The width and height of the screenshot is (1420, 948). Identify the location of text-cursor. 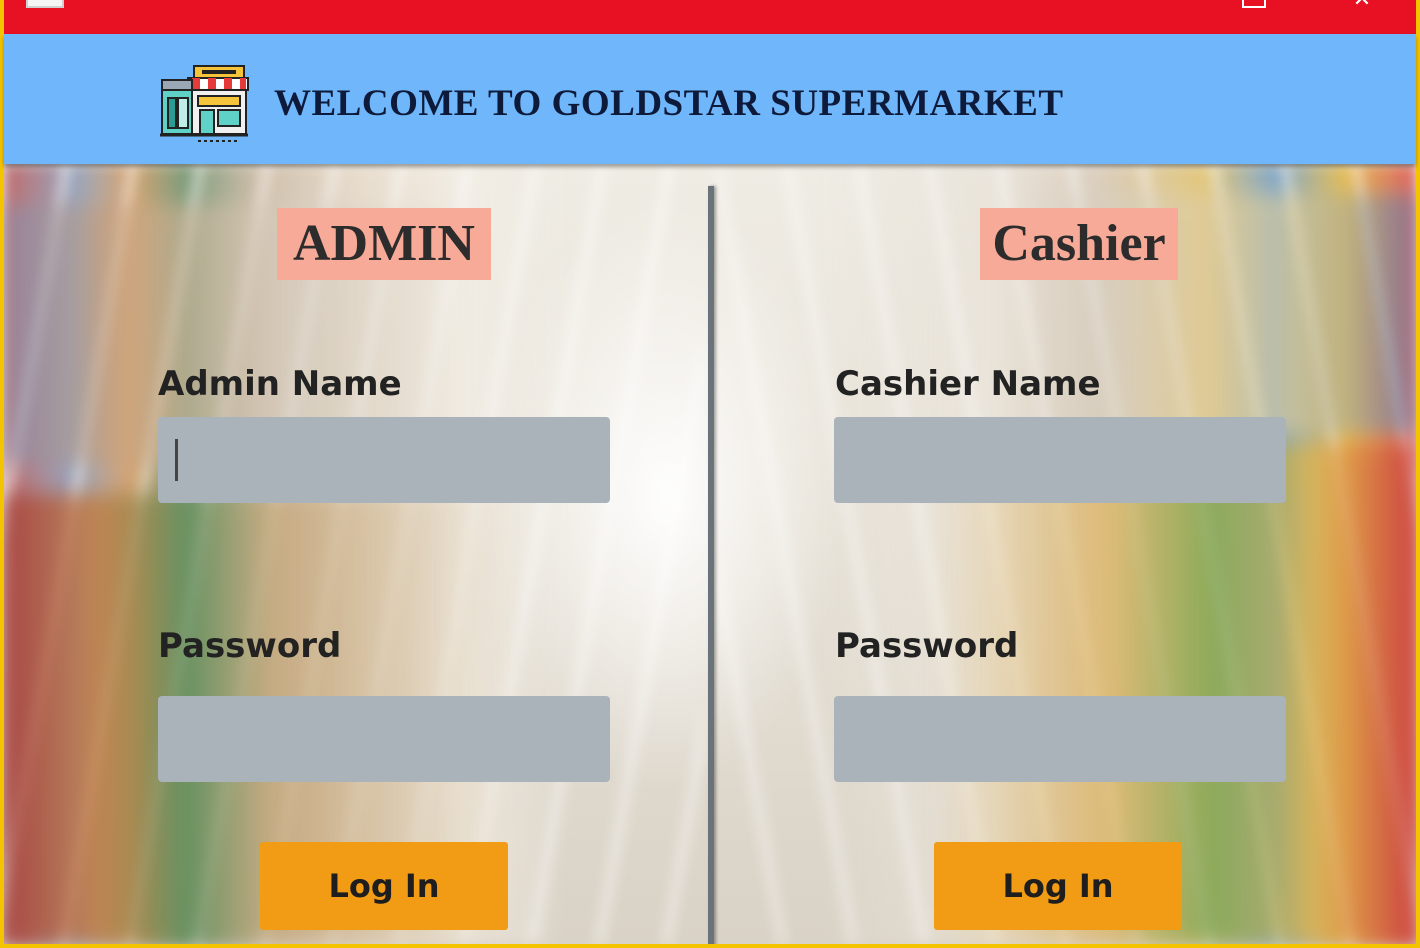
(176, 460).